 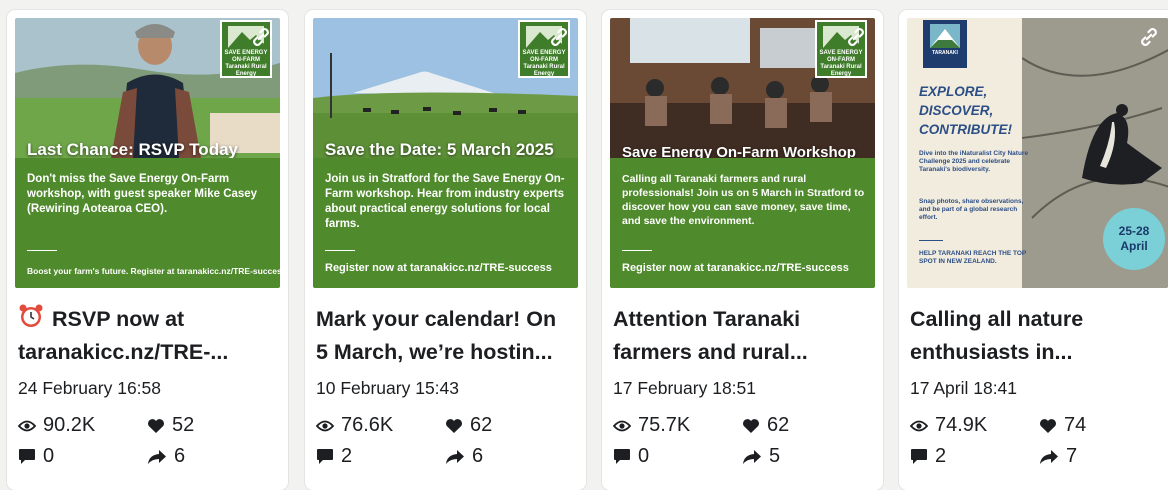 What do you see at coordinates (965, 129) in the screenshot?
I see `heading-line-3: CONTRIBUTE!` at bounding box center [965, 129].